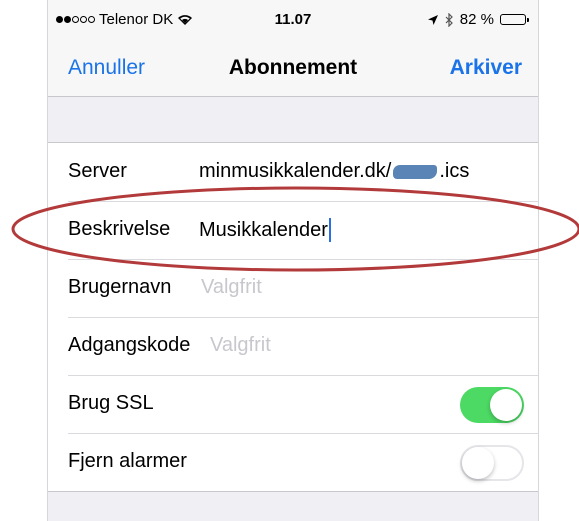  What do you see at coordinates (97, 171) in the screenshot?
I see `server-label: Server` at bounding box center [97, 171].